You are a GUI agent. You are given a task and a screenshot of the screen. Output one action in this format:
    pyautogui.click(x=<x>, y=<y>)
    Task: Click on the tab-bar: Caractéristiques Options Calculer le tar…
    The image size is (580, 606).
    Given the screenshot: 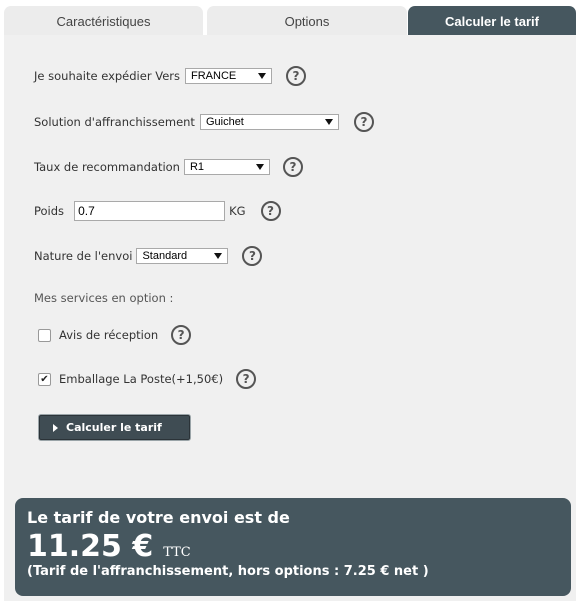 What is the action you would take?
    pyautogui.click(x=290, y=20)
    